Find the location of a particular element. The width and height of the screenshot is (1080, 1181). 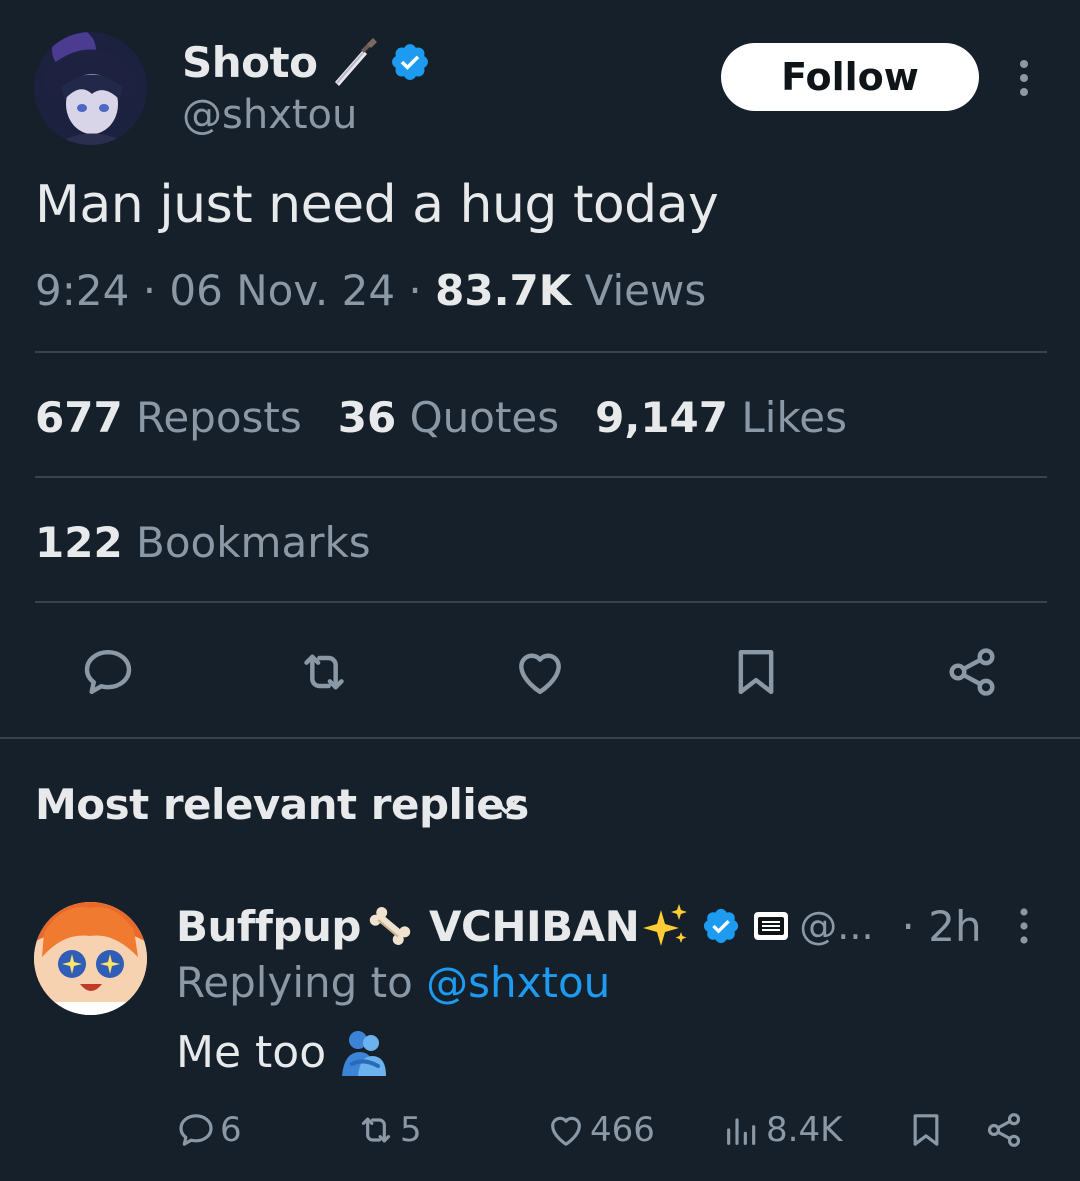

dagger-emoji-icon is located at coordinates (356, 62).